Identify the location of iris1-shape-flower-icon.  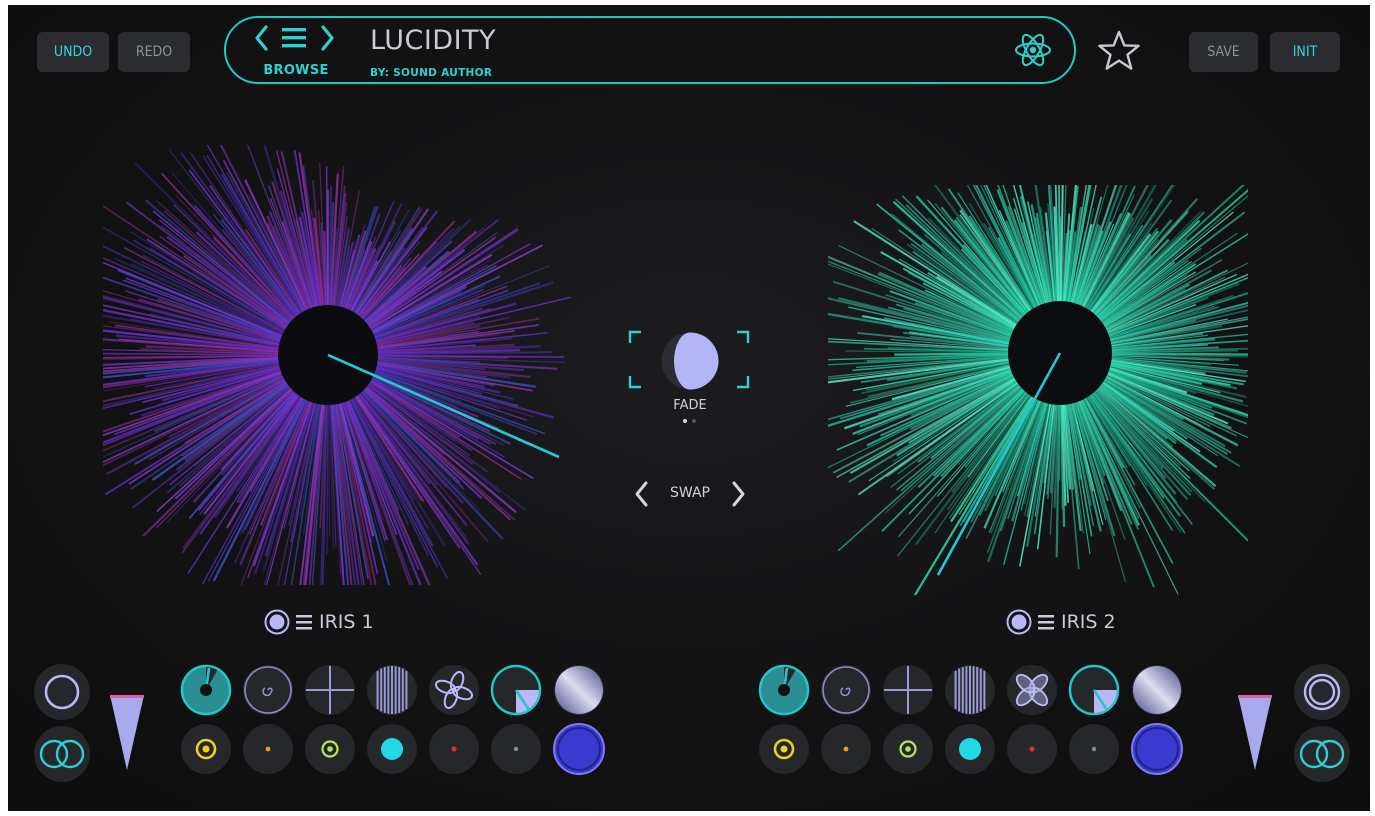
(454, 690).